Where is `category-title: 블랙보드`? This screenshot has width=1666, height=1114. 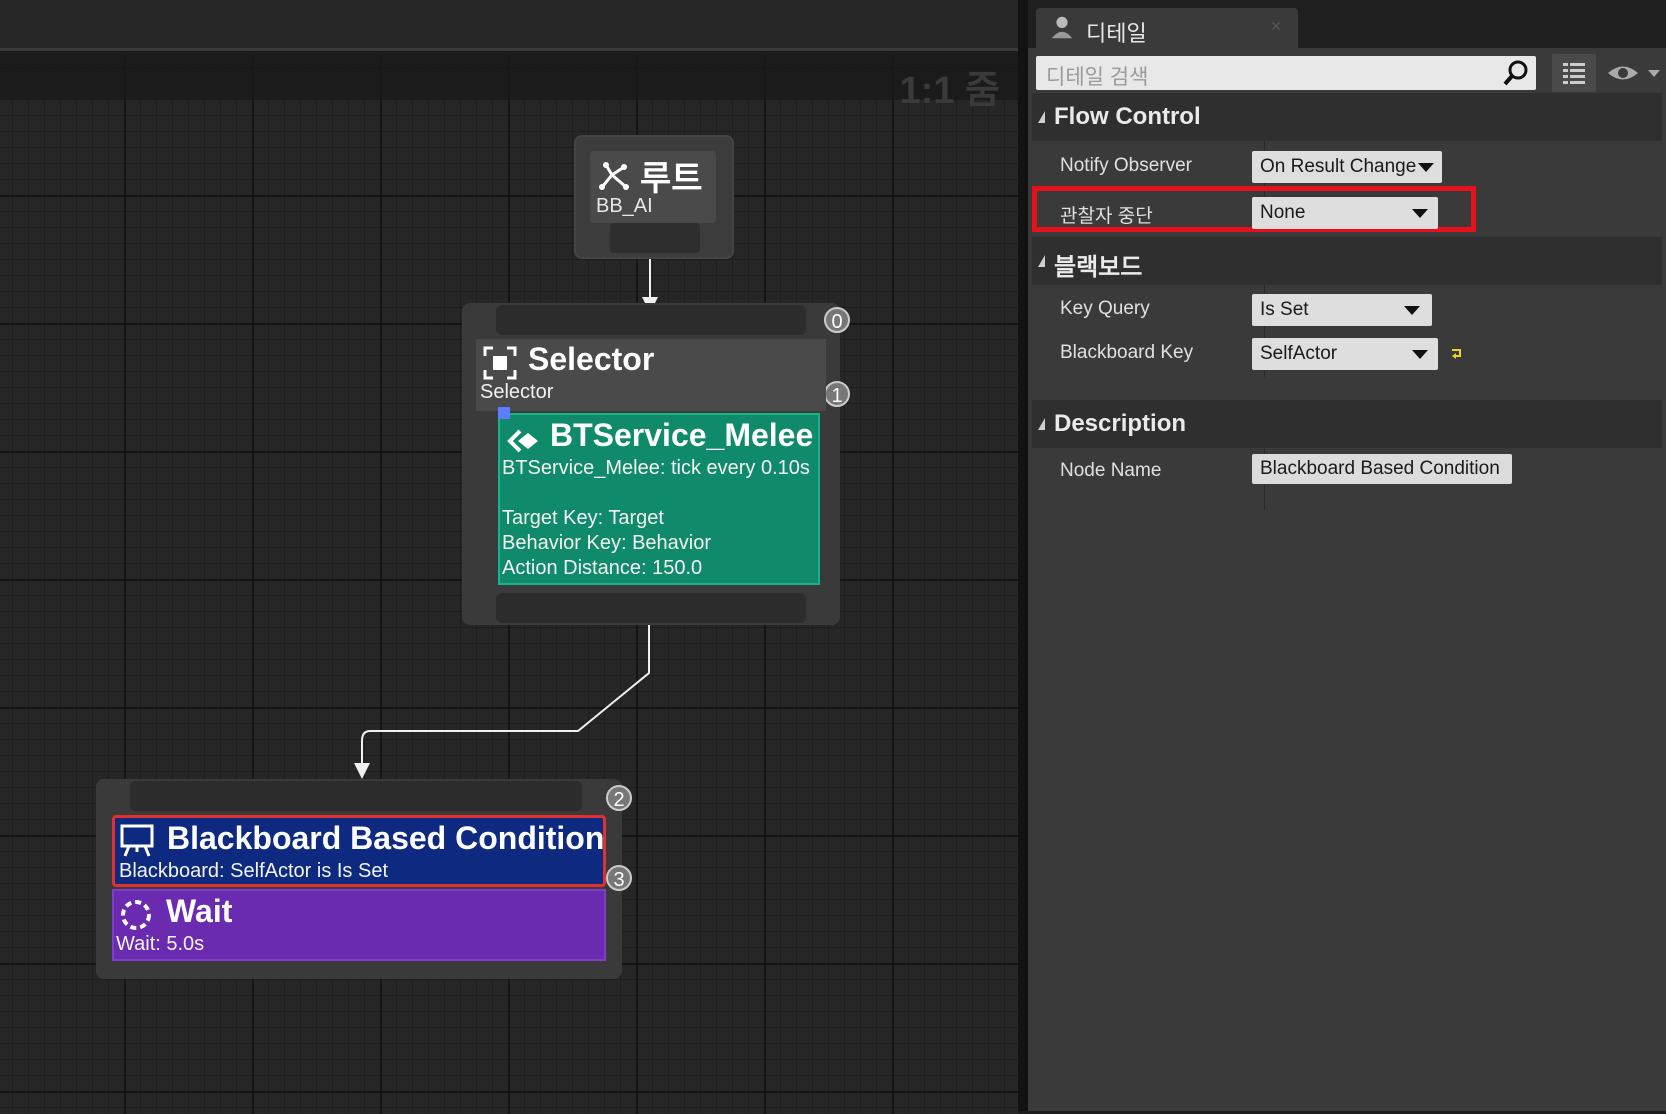 category-title: 블랙보드 is located at coordinates (1098, 267).